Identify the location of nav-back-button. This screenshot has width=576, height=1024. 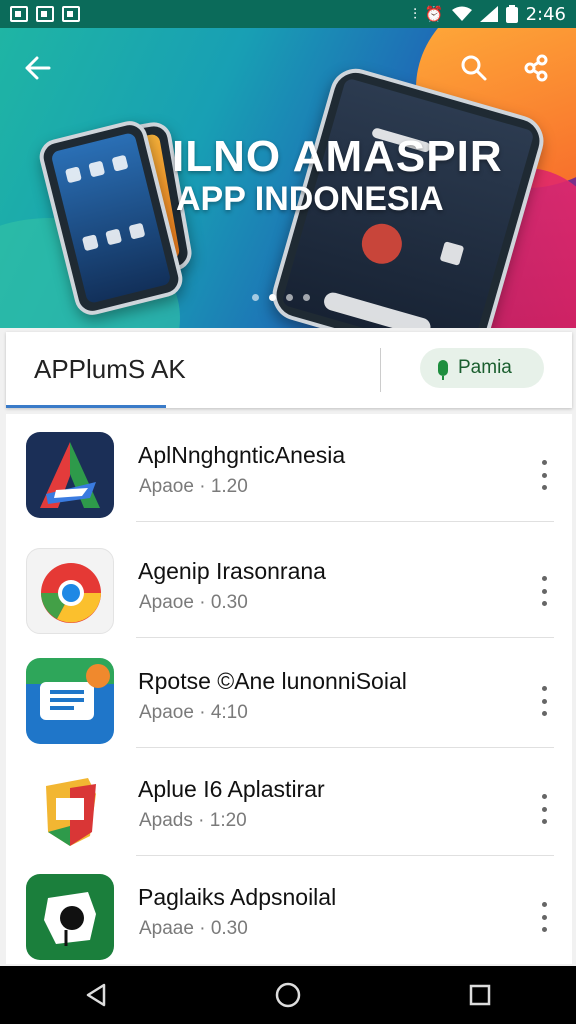
(96, 995).